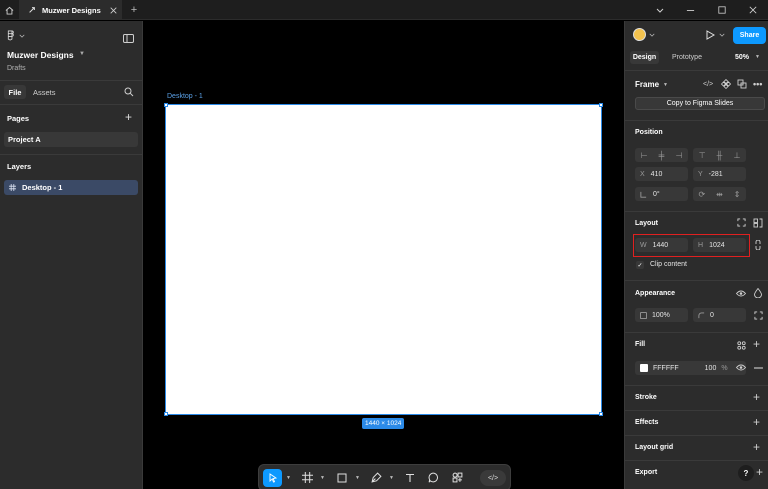  I want to click on rotation-icon, so click(643, 194).